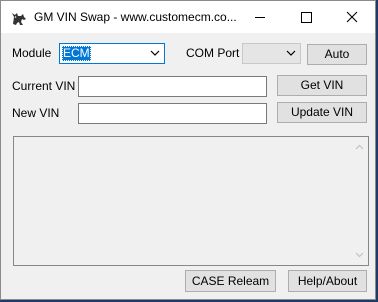 The width and height of the screenshot is (378, 302). I want to click on new-vin-label: New VIN, so click(36, 113).